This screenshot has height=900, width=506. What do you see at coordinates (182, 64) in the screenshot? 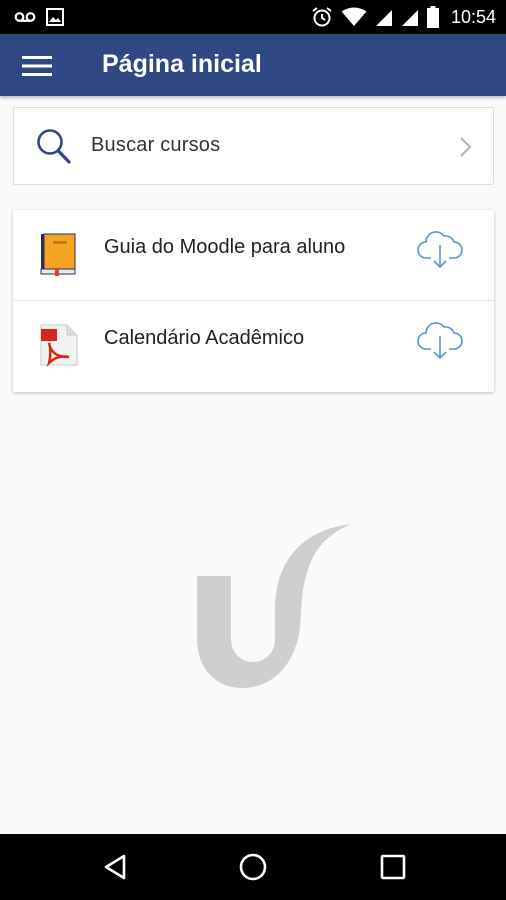
I see `page-title: Página inicial` at bounding box center [182, 64].